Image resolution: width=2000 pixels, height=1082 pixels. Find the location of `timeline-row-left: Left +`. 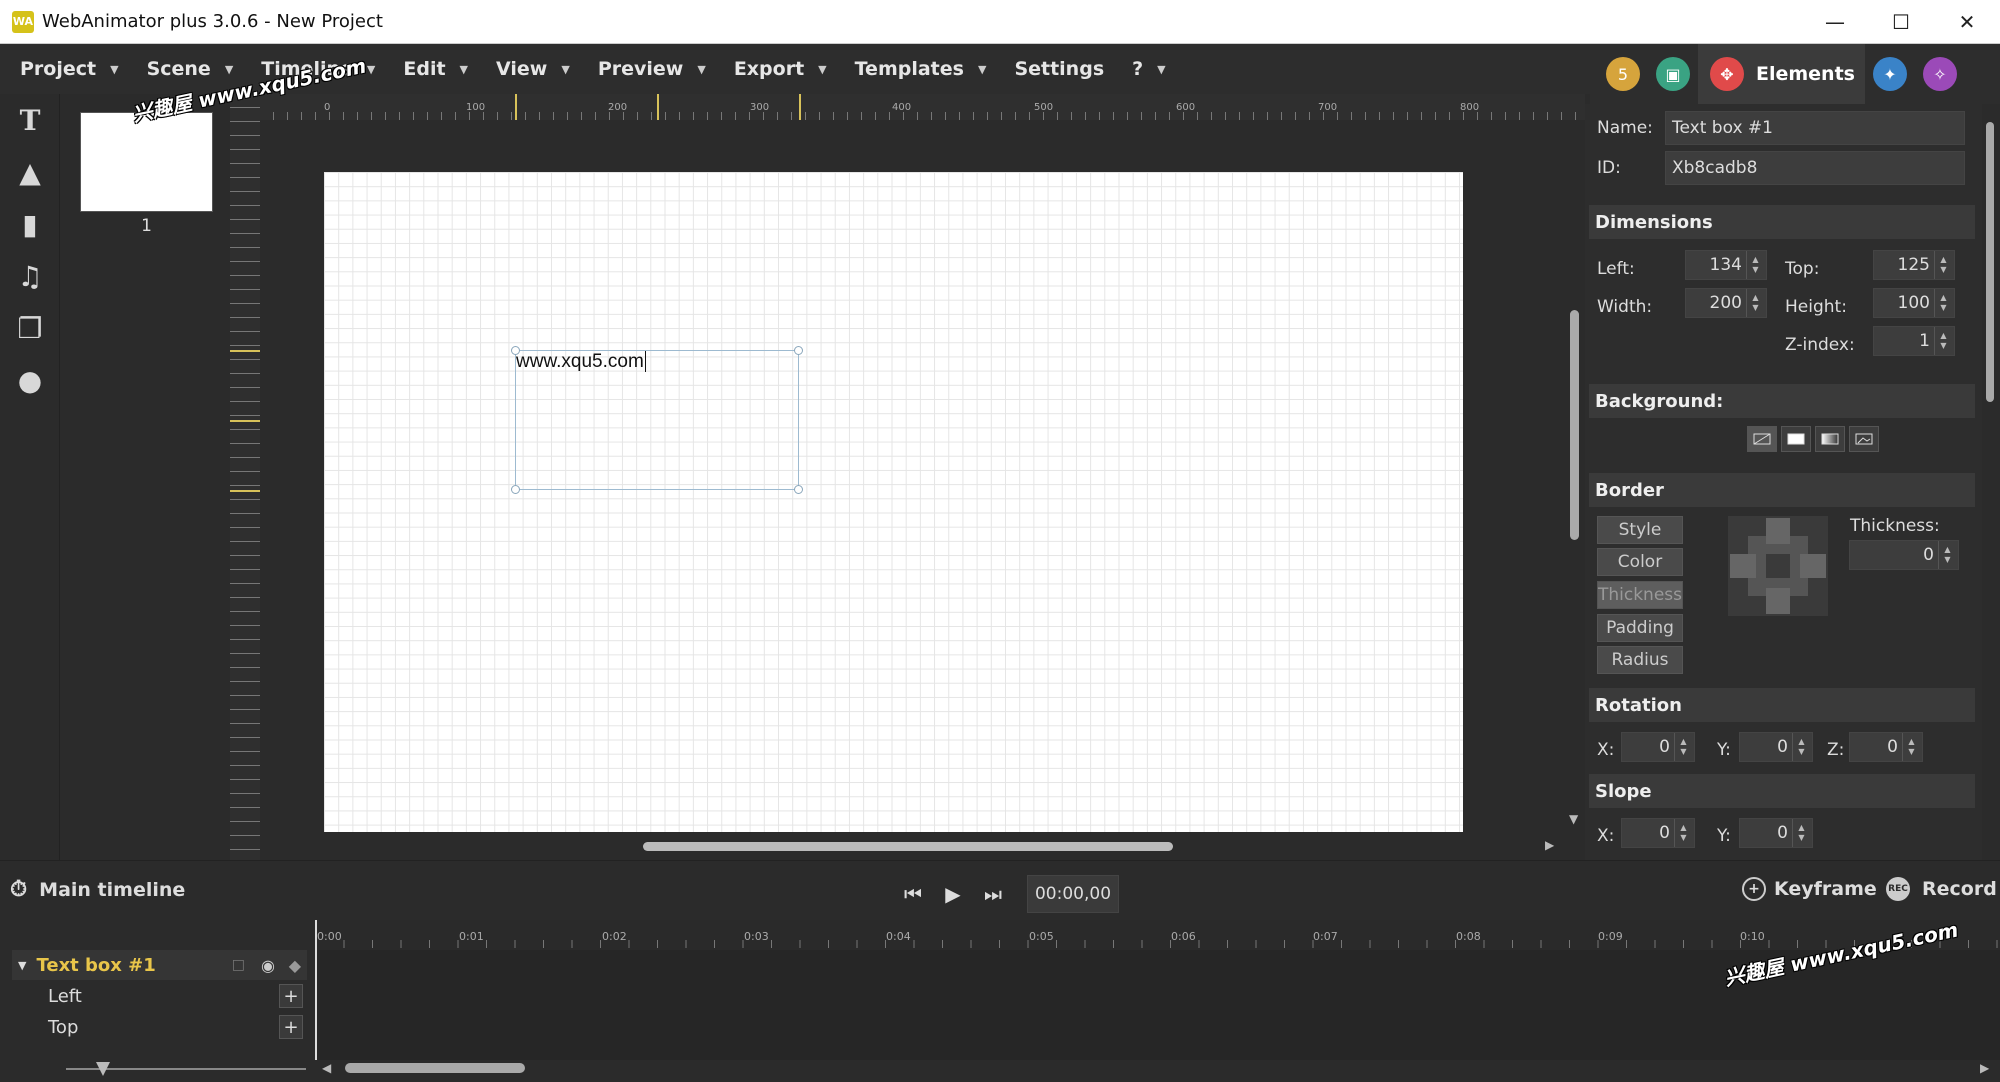

timeline-row-left: Left + is located at coordinates (159, 996).